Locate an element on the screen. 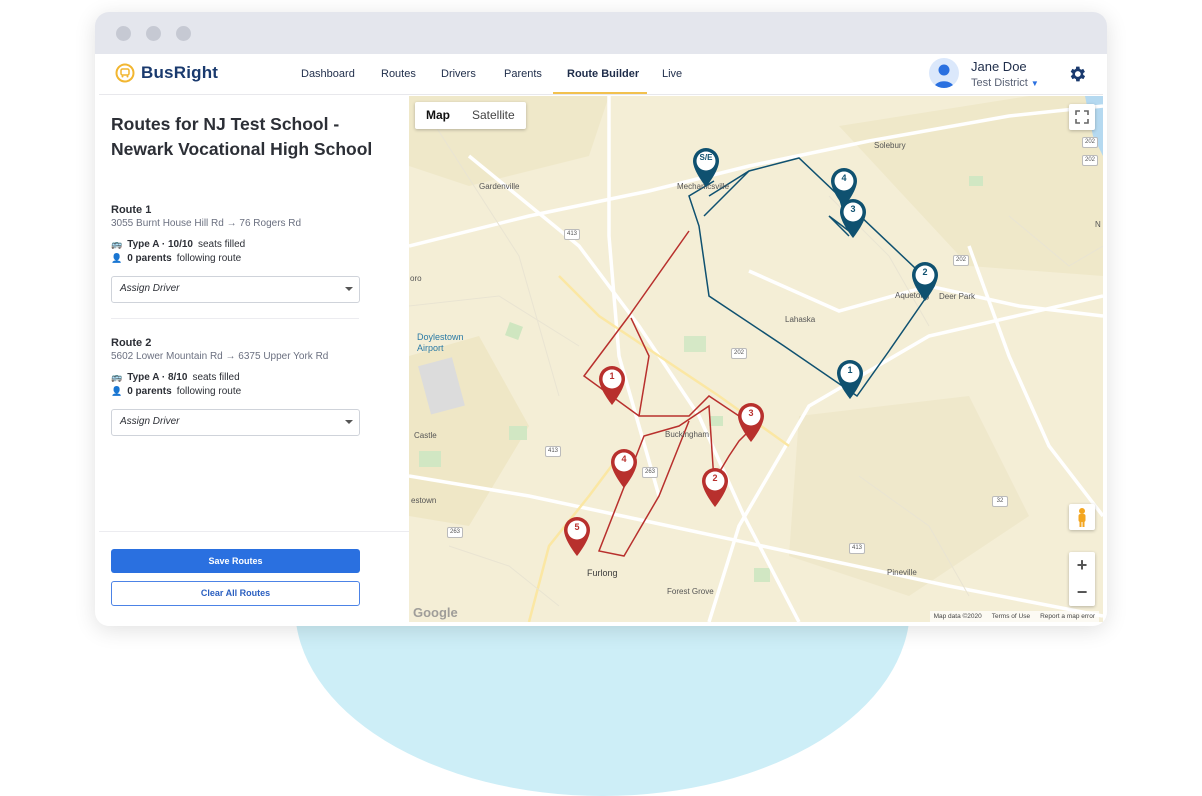 Image resolution: width=1202 pixels, height=796 pixels. nav-route-builder: Route Builder is located at coordinates (603, 74).